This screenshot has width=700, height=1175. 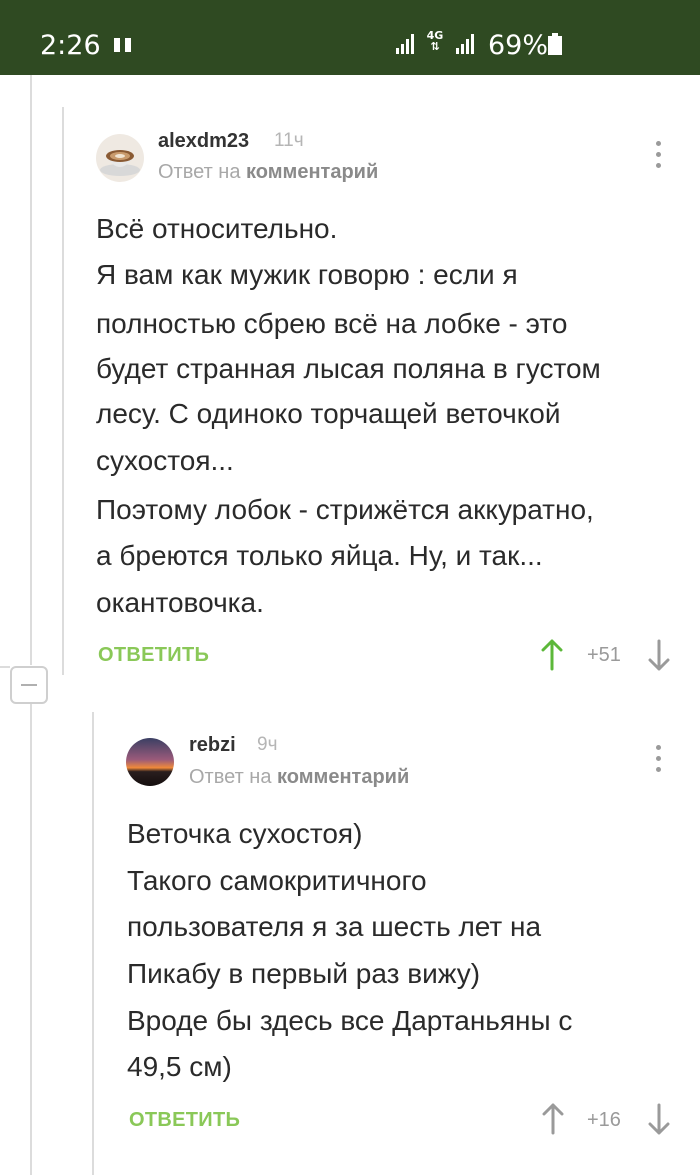 I want to click on comment-username: rebzi, so click(x=212, y=745).